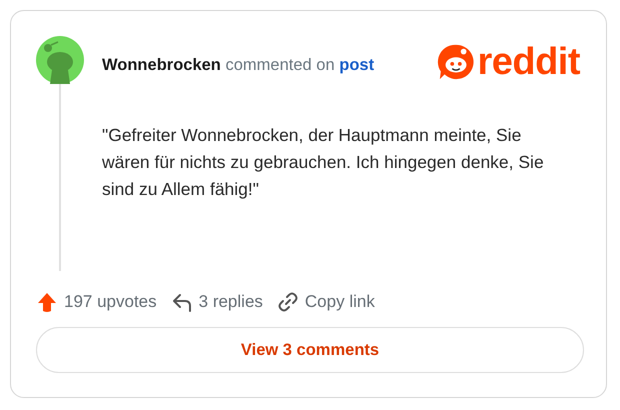  I want to click on reply-icon, so click(181, 302).